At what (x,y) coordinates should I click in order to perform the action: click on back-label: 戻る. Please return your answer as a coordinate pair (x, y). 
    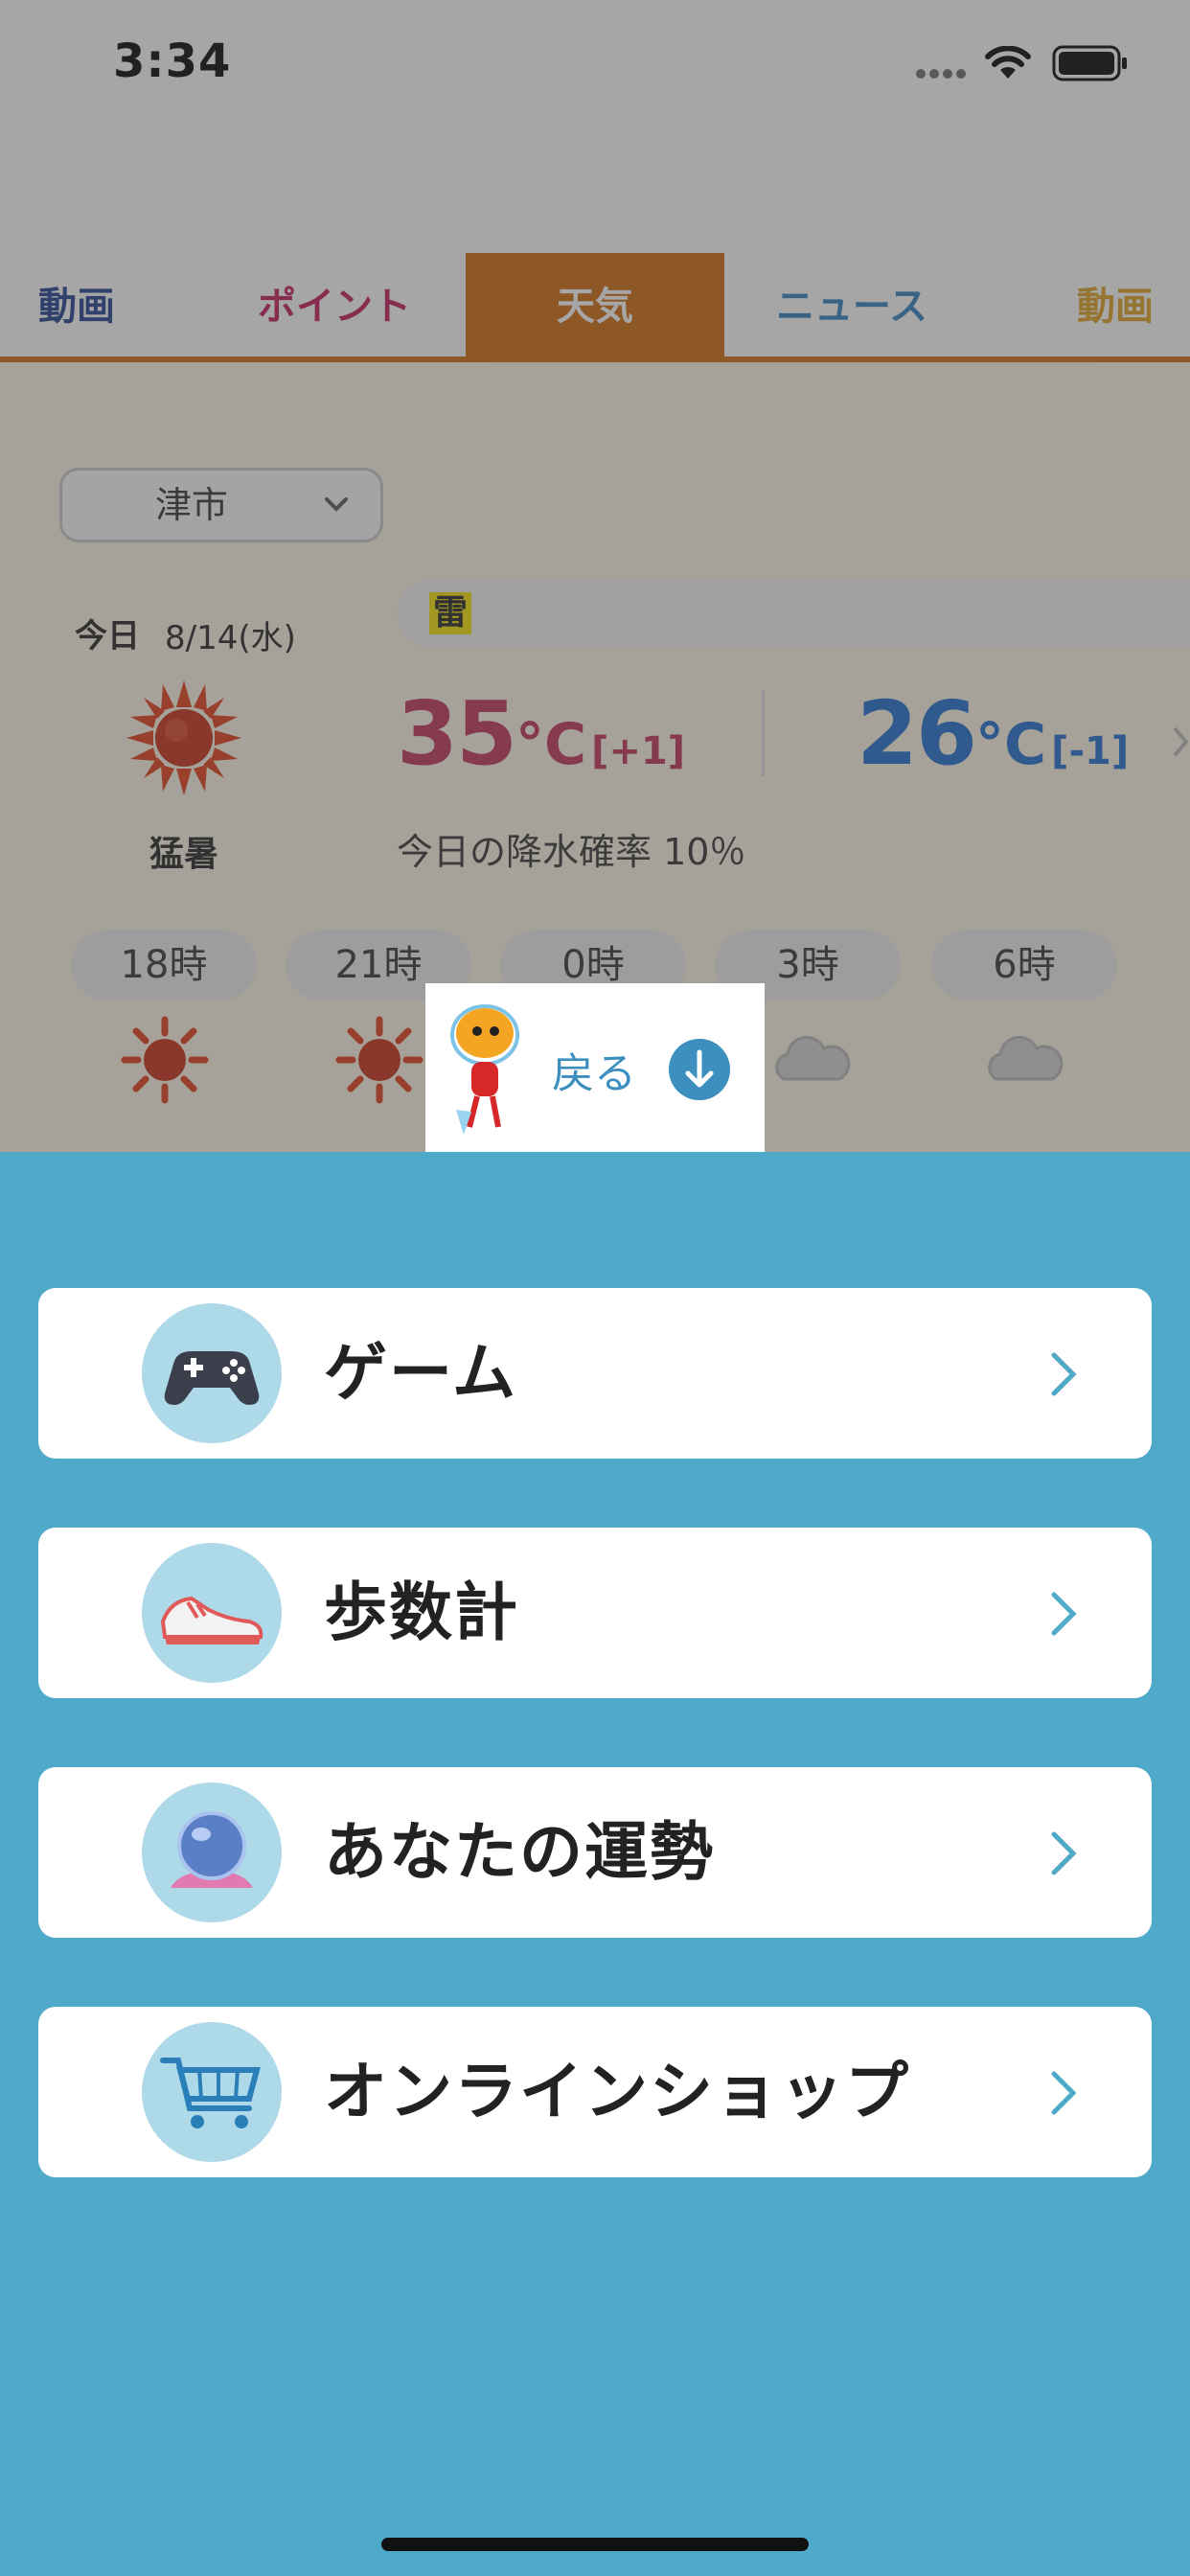
    Looking at the image, I should click on (594, 1073).